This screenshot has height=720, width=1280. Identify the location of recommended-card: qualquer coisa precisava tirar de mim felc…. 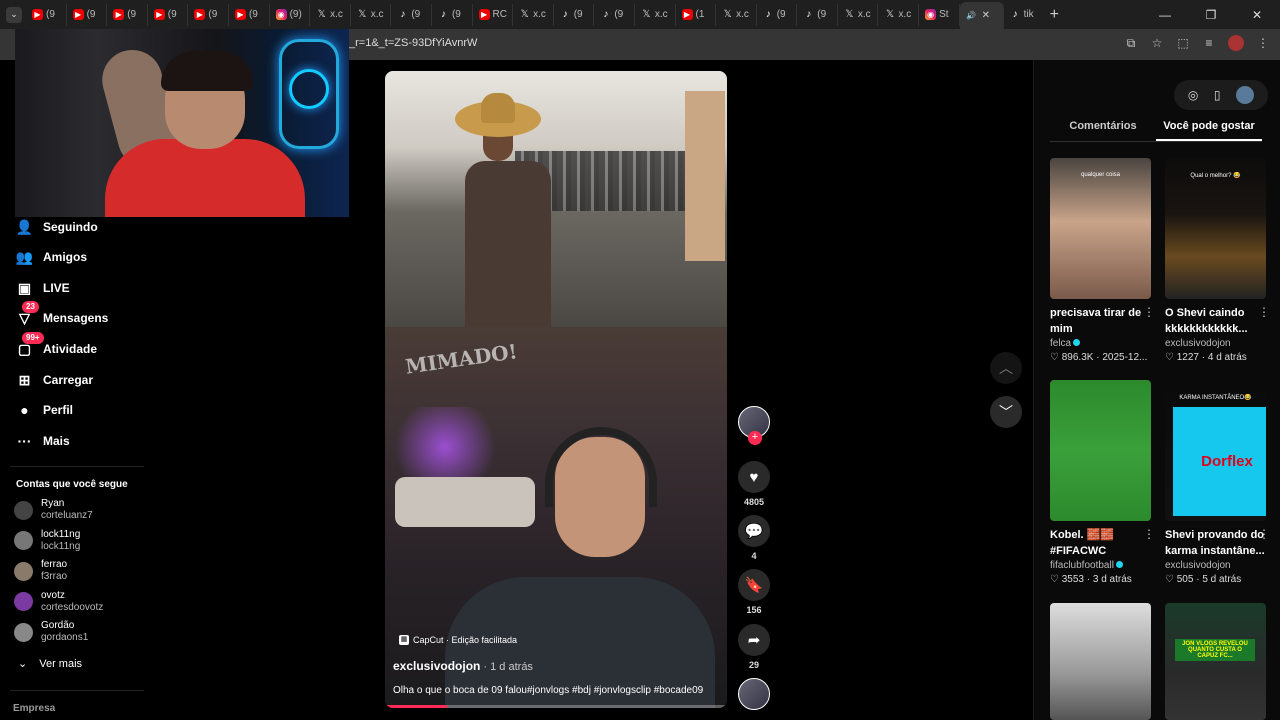
(1102, 260).